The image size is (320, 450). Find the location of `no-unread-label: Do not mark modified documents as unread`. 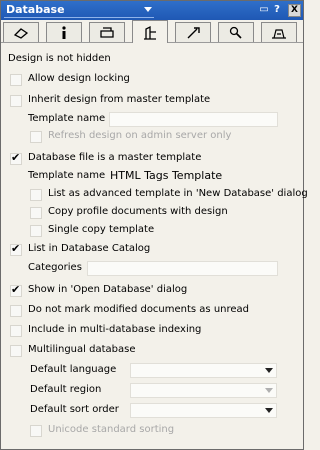

no-unread-label: Do not mark modified documents as unread is located at coordinates (139, 309).